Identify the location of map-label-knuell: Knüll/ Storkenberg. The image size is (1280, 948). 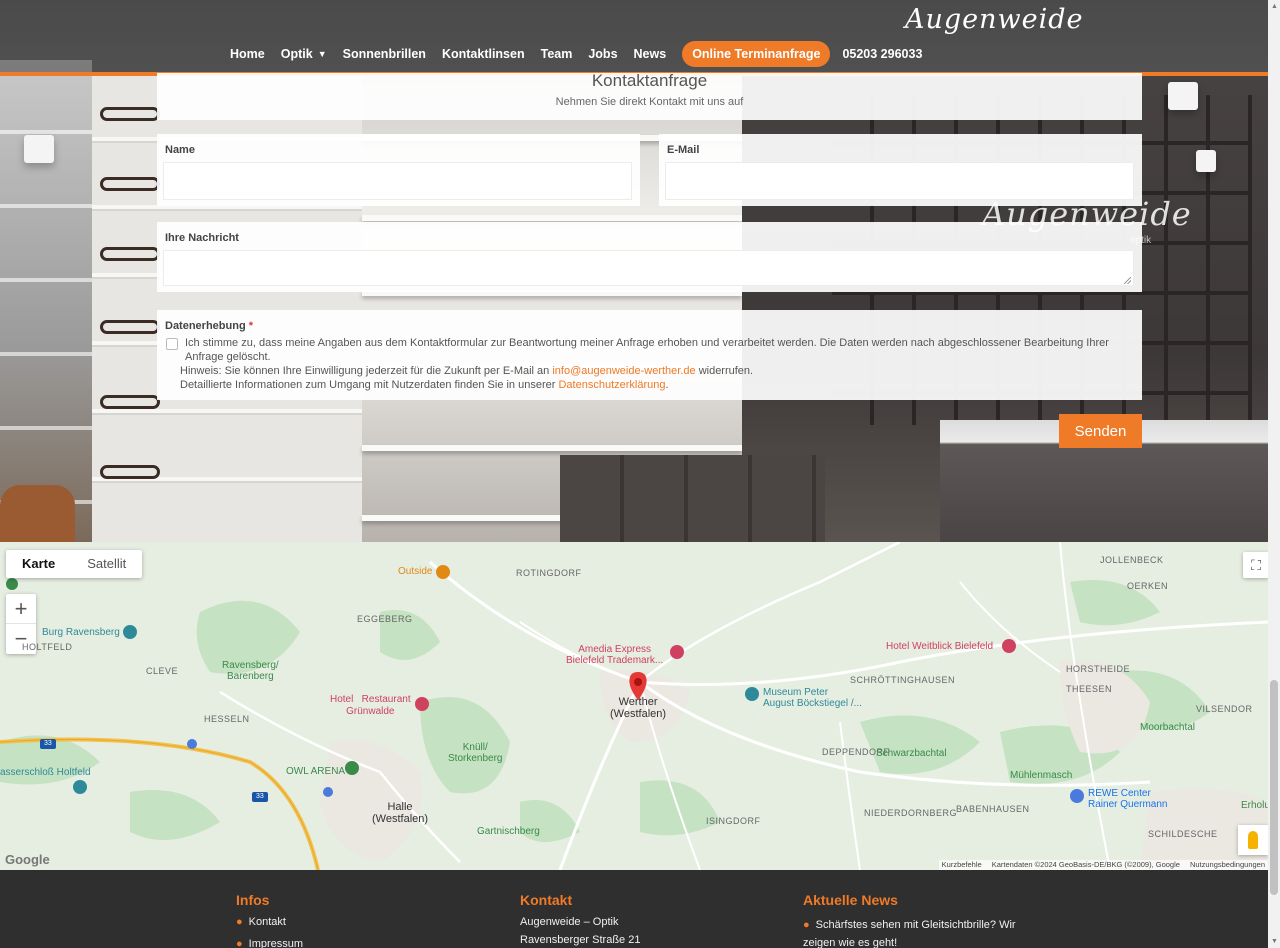
(475, 753).